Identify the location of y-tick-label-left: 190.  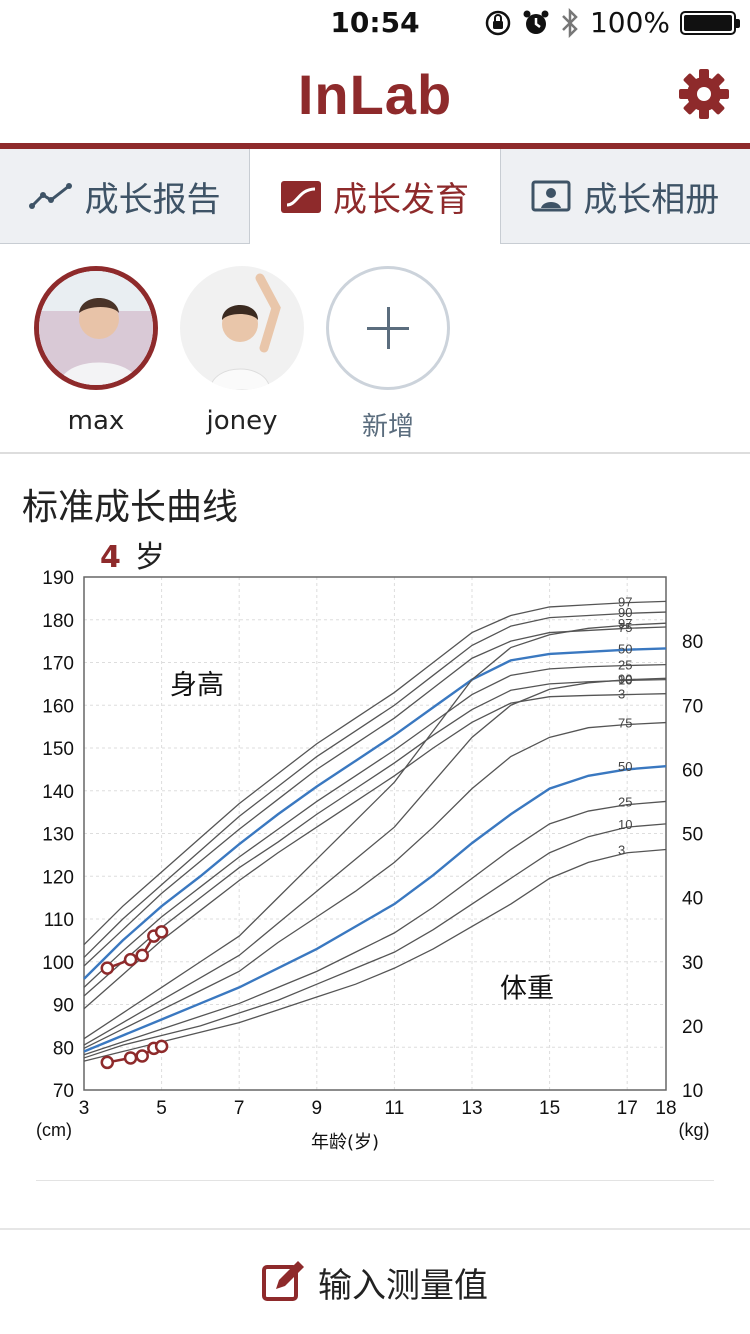
(58, 578).